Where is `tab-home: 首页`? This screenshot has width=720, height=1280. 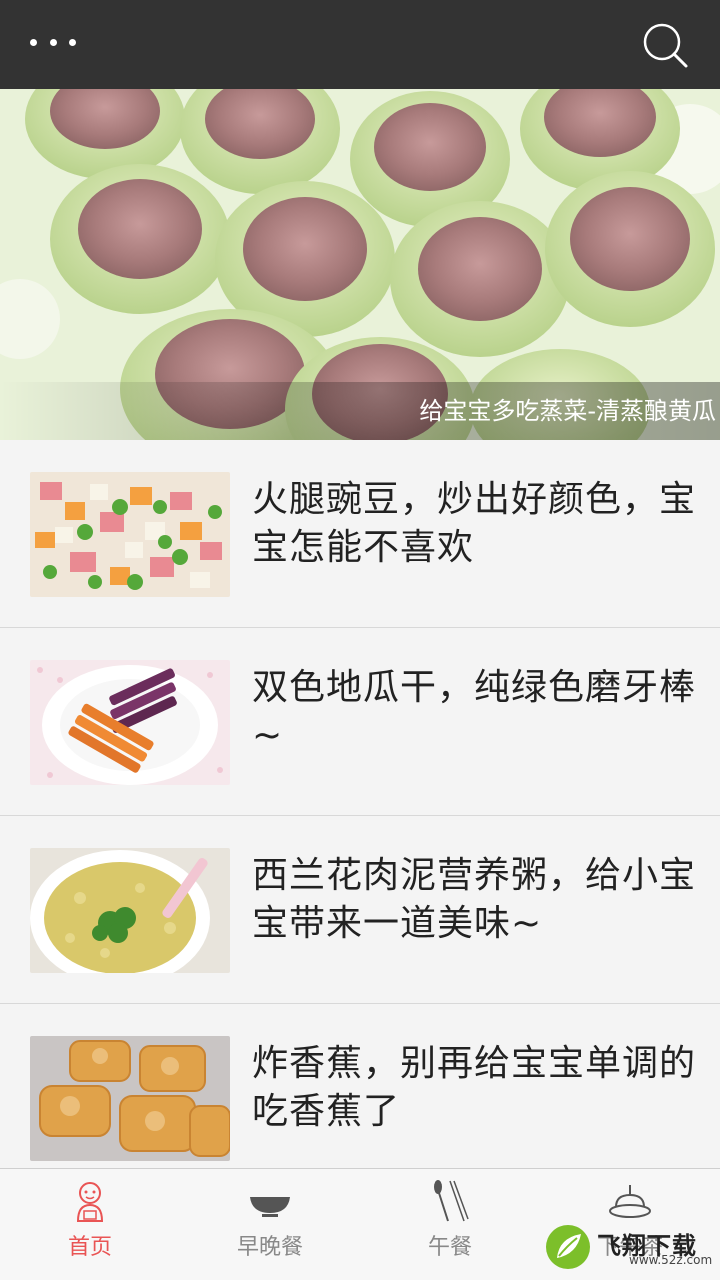 tab-home: 首页 is located at coordinates (90, 1224).